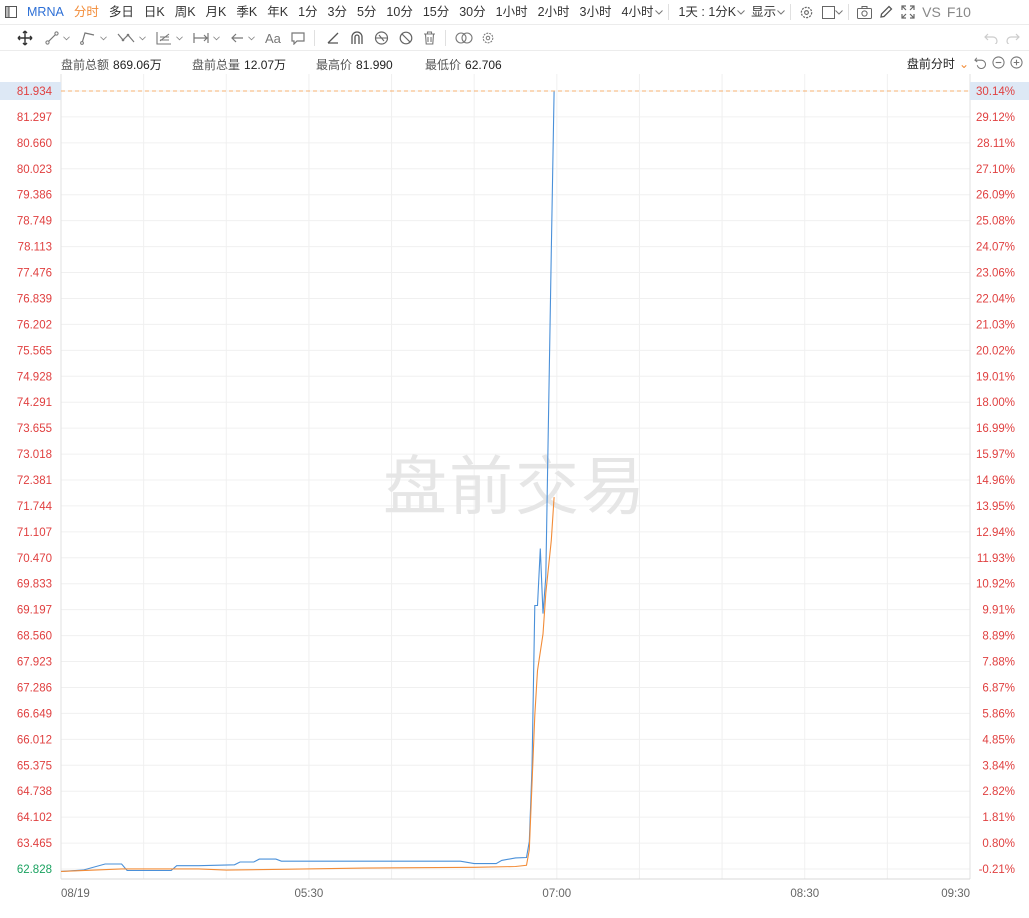 The width and height of the screenshot is (1029, 918). What do you see at coordinates (991, 38) in the screenshot?
I see `undo-icon` at bounding box center [991, 38].